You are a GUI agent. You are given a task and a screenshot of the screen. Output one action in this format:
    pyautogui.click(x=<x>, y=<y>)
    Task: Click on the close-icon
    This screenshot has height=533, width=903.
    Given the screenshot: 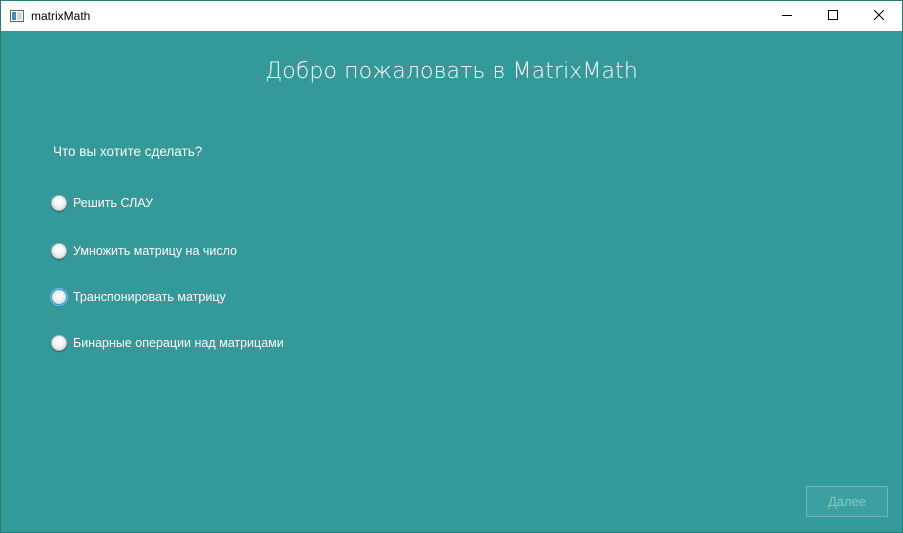 What is the action you would take?
    pyautogui.click(x=879, y=16)
    